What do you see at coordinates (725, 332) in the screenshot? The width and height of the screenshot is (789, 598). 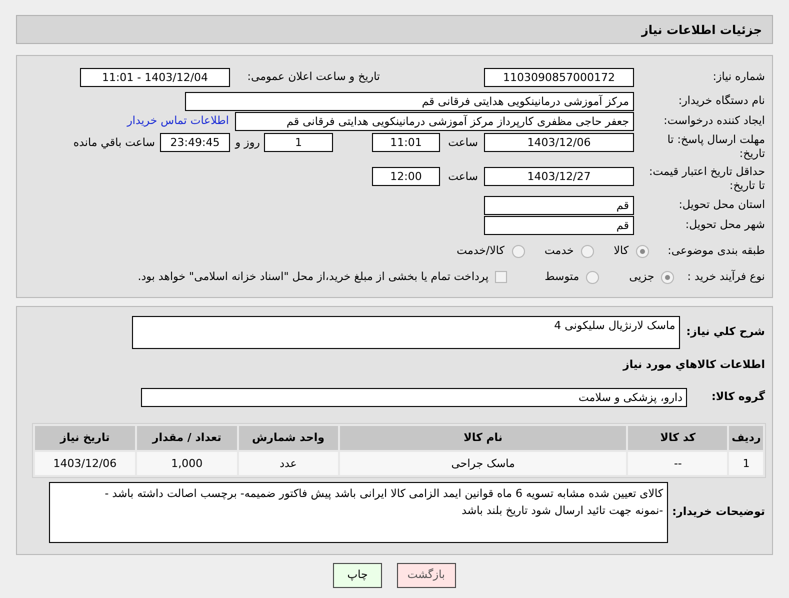 I see `field-label: شرح کلي نياز:` at bounding box center [725, 332].